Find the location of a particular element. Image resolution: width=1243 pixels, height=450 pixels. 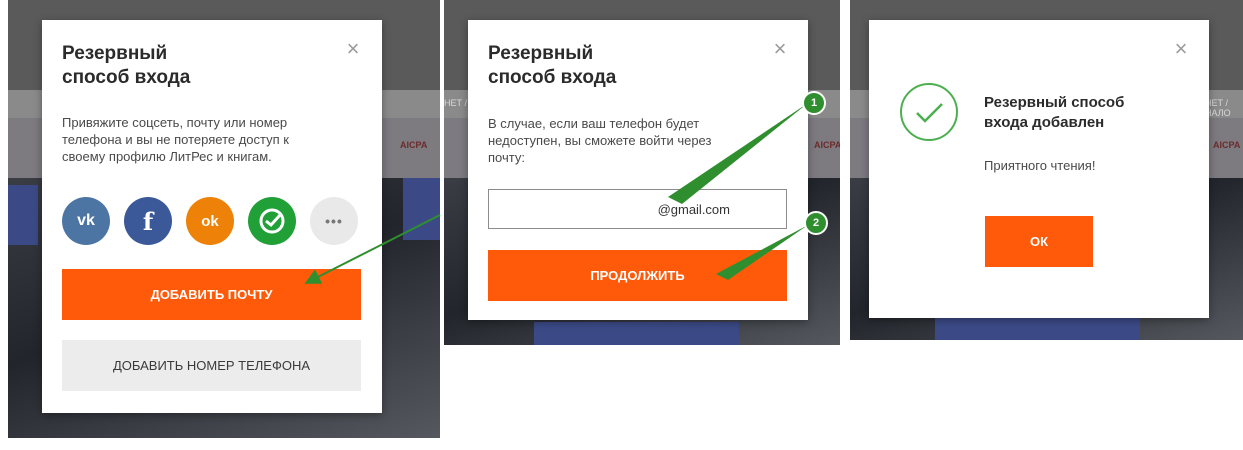

facebook-icon: f is located at coordinates (148, 221).